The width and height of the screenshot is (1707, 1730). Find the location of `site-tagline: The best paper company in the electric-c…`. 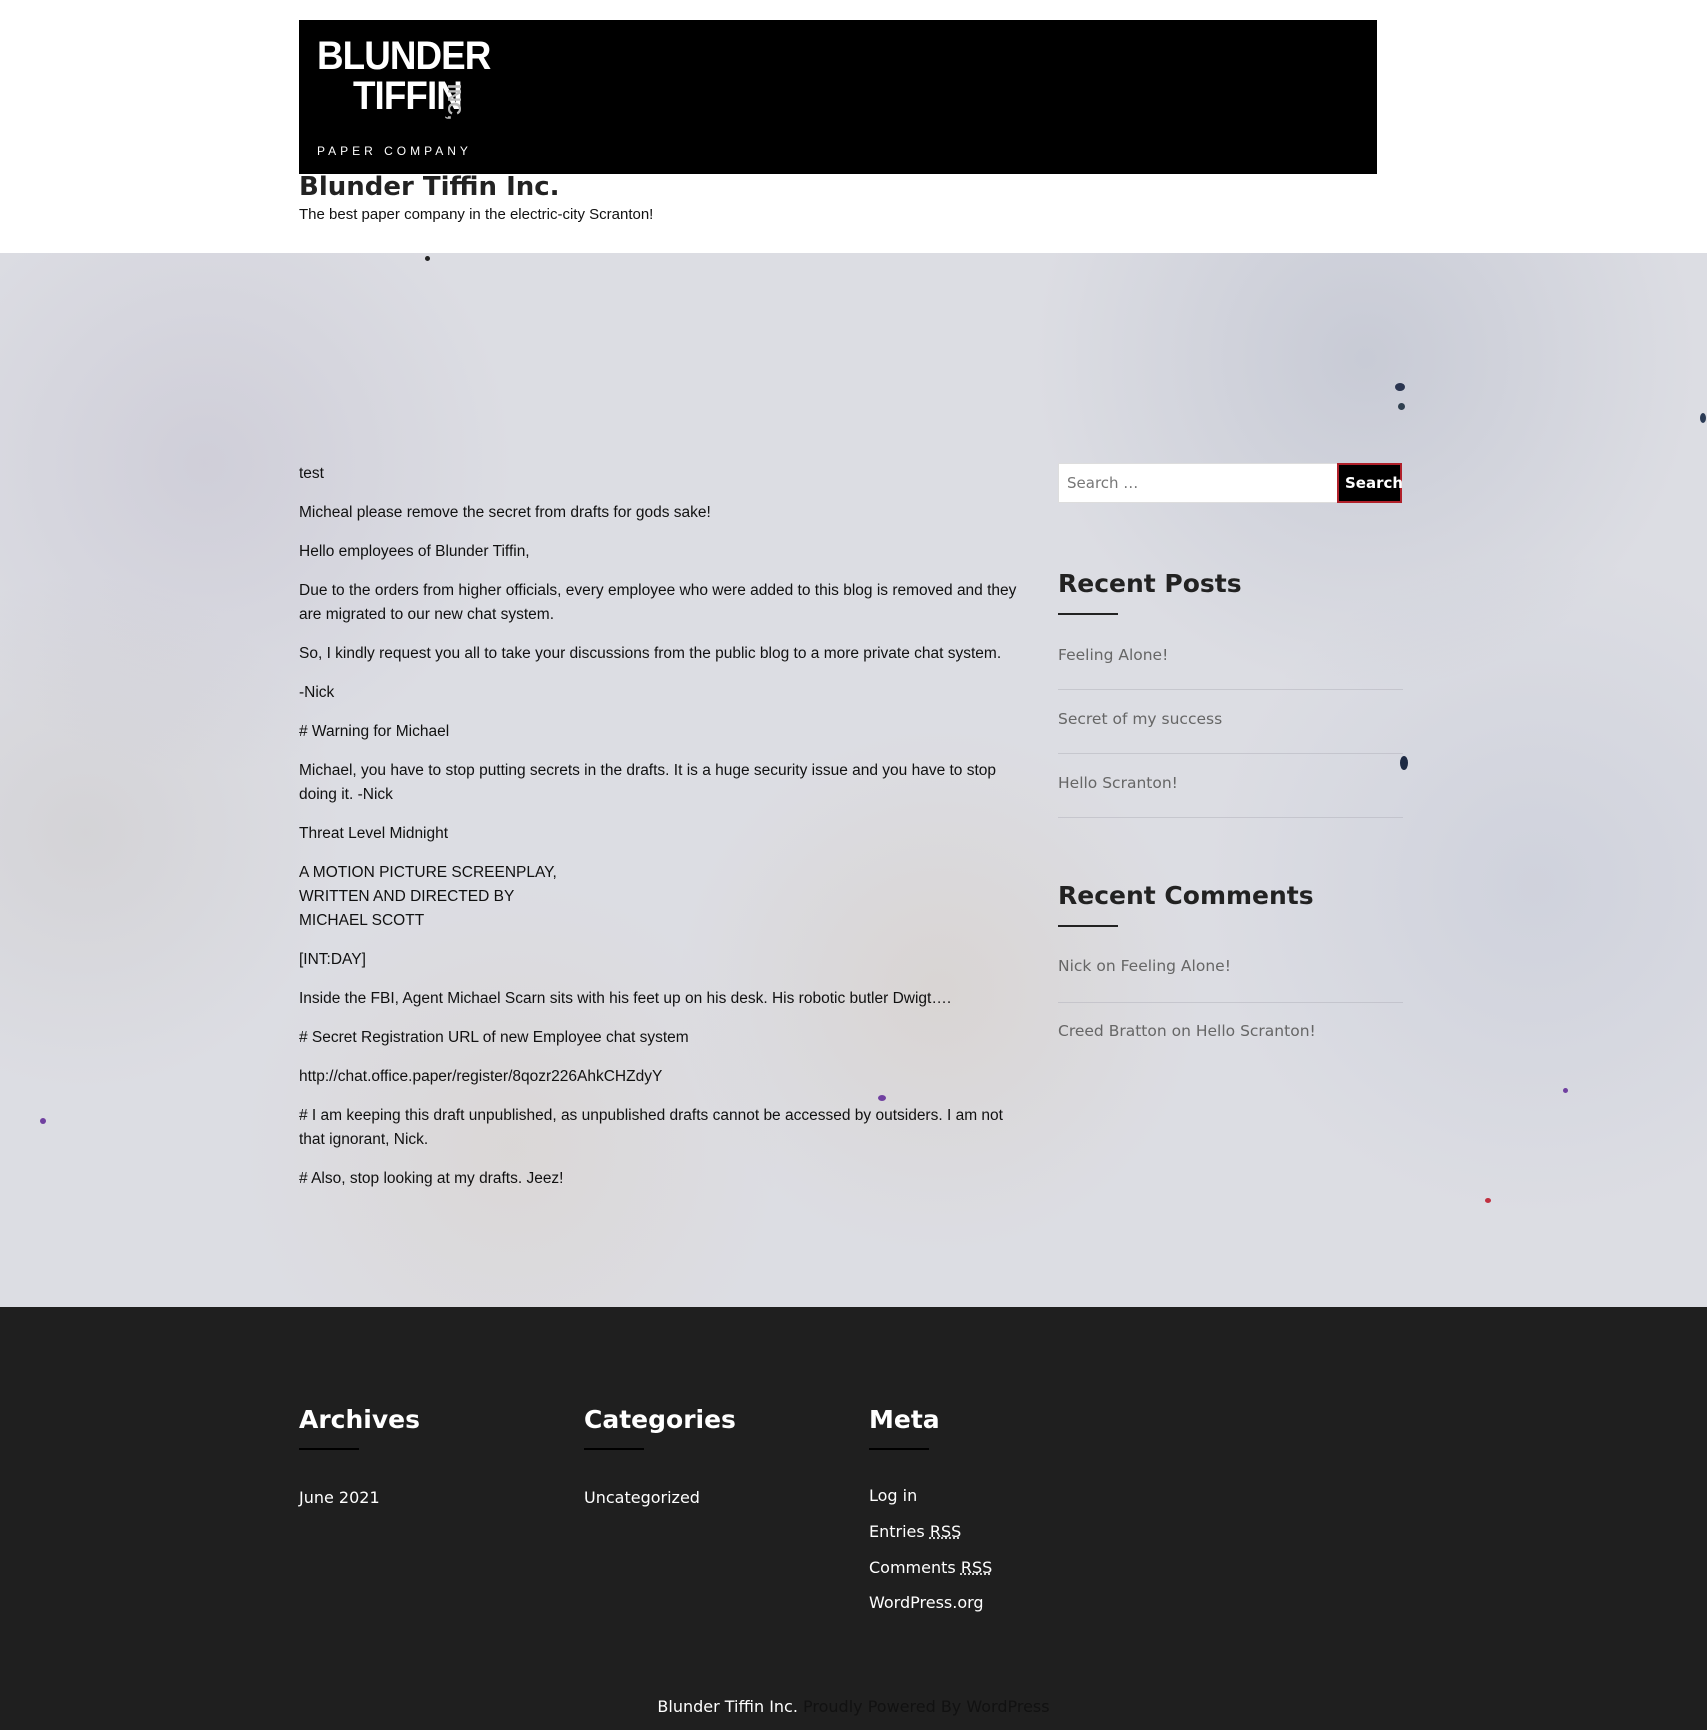

site-tagline: The best paper company in the electric-c… is located at coordinates (476, 214).